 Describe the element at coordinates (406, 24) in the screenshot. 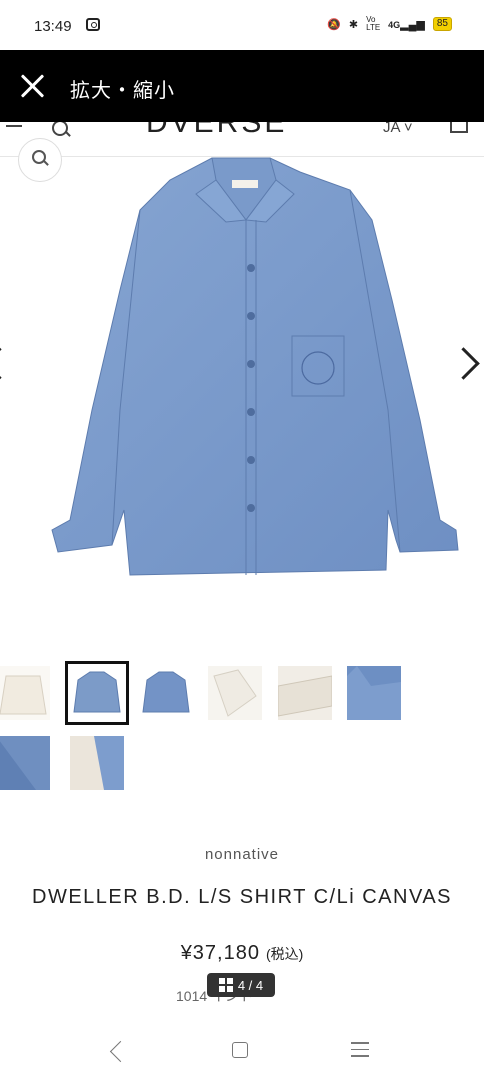

I see `signal-icon: 4G▂▄▆` at that location.